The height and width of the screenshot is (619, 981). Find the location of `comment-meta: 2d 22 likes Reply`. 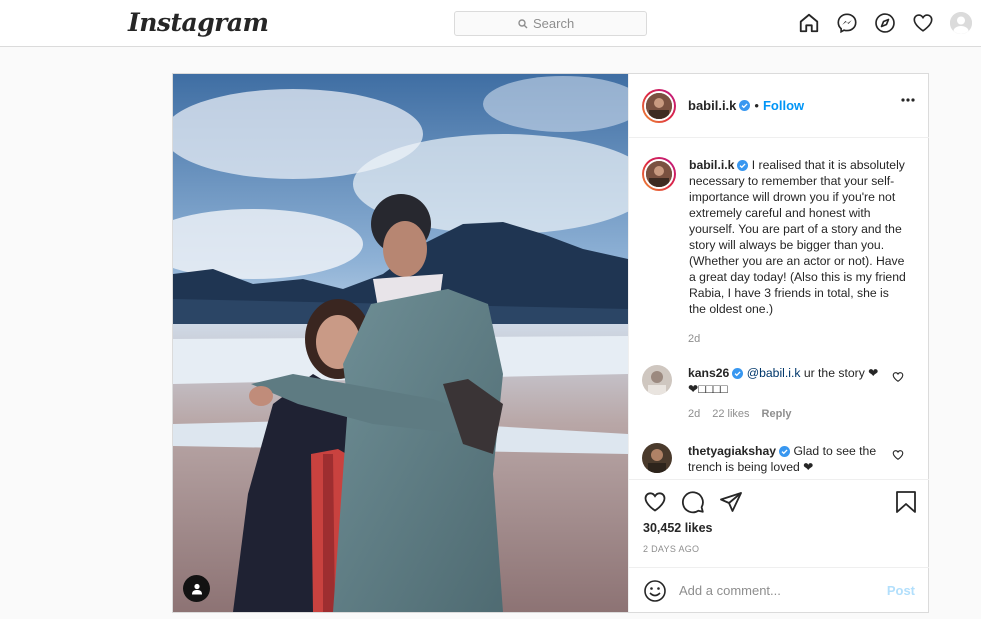

comment-meta: 2d 22 likes Reply is located at coordinates (788, 414).